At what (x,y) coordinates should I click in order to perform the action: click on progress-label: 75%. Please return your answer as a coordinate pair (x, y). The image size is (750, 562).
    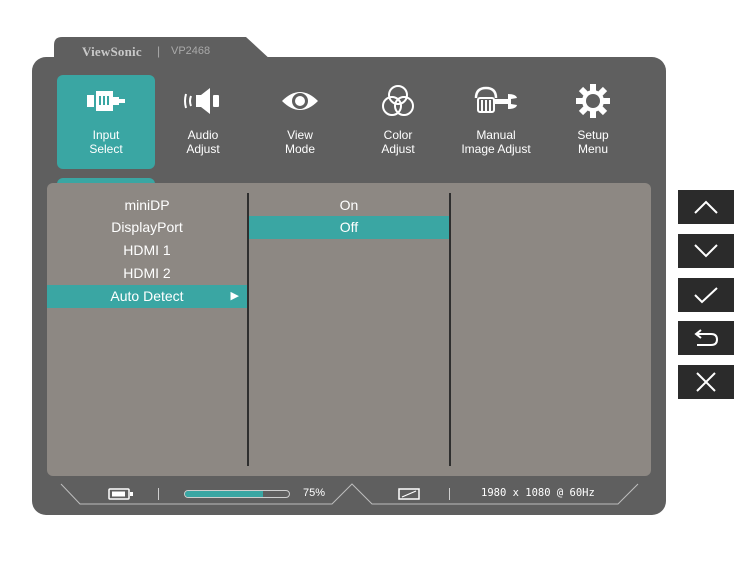
    Looking at the image, I should click on (314, 493).